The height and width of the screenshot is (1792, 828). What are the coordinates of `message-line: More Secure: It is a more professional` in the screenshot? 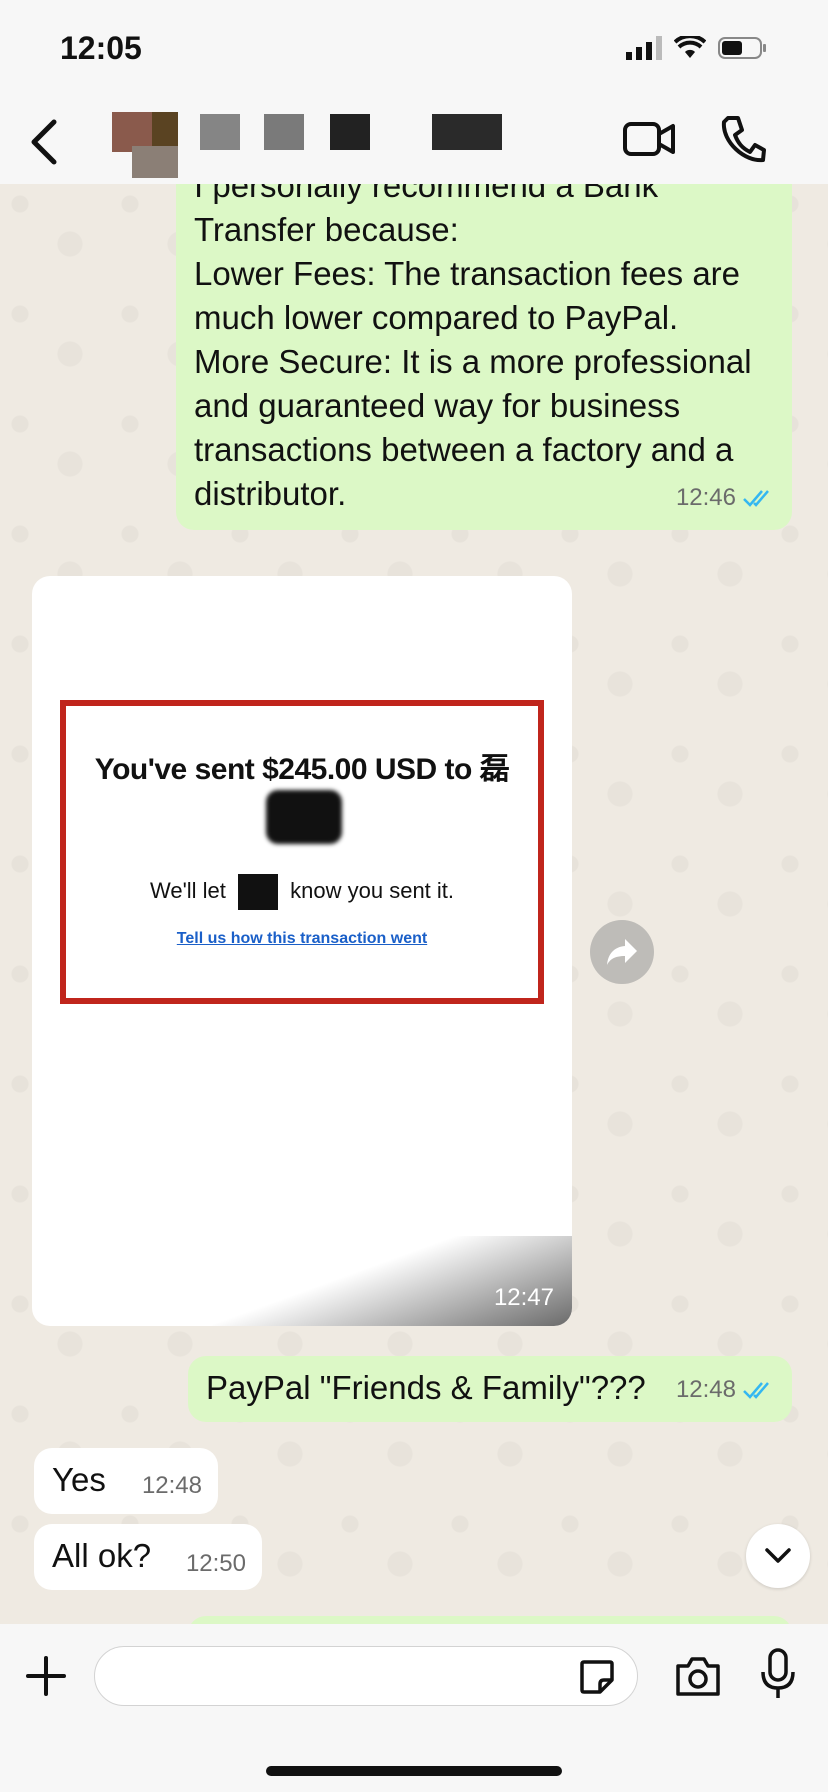 It's located at (473, 361).